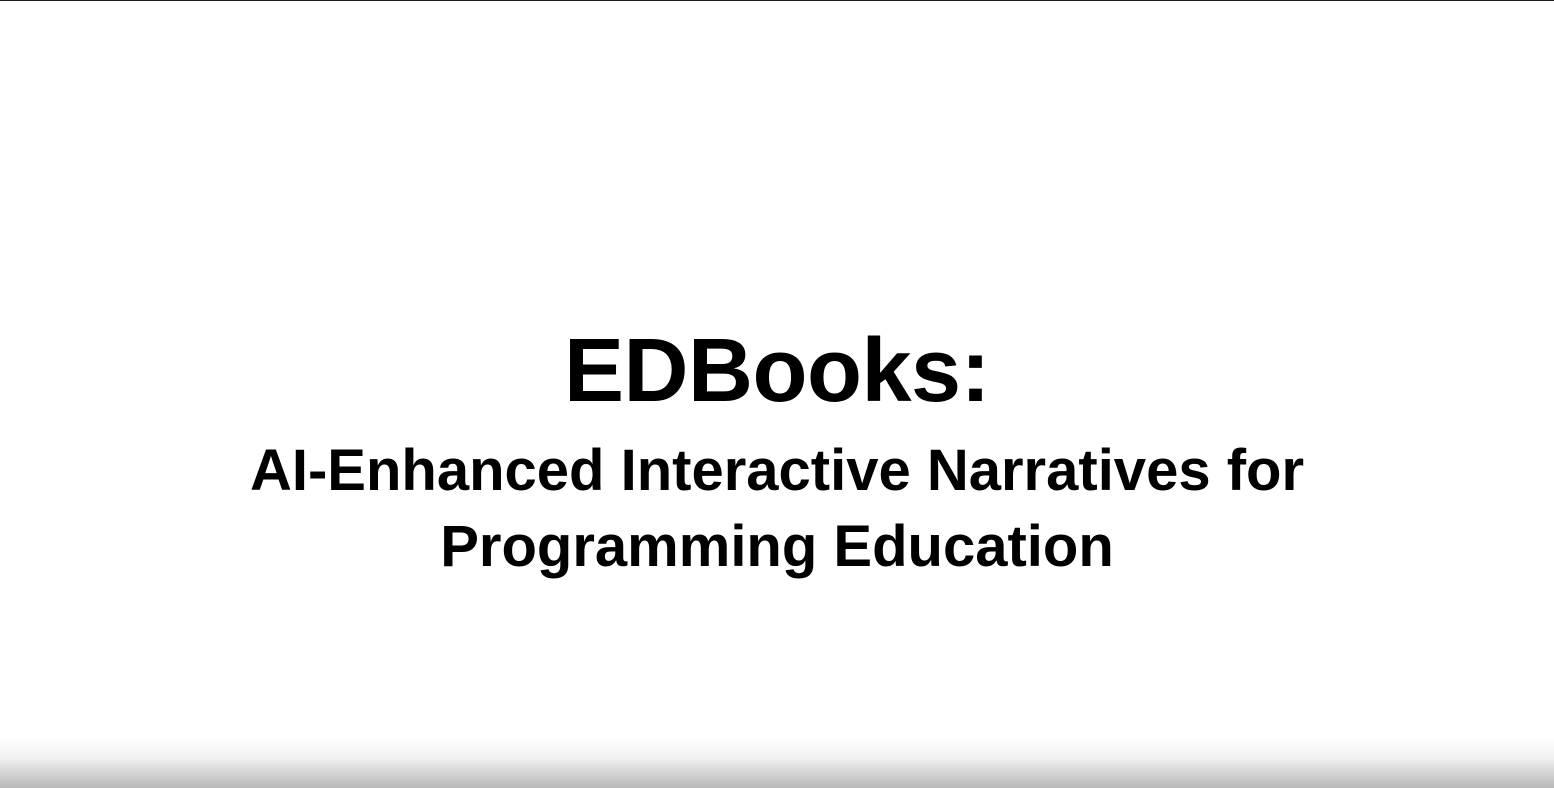 The image size is (1554, 788). What do you see at coordinates (777, 470) in the screenshot?
I see `subtitle-line-1: AI-Enhanced Interactive Narratives for` at bounding box center [777, 470].